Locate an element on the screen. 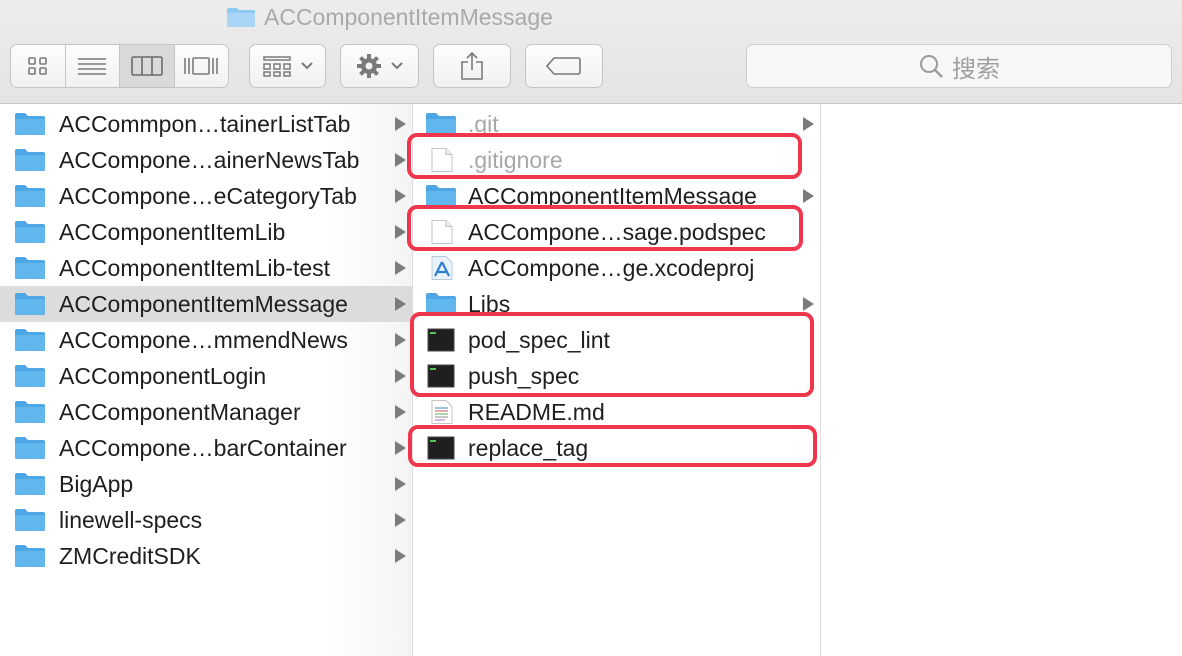 This screenshot has height=656, width=1182. column1-item: ACComponentLogin is located at coordinates (206, 376).